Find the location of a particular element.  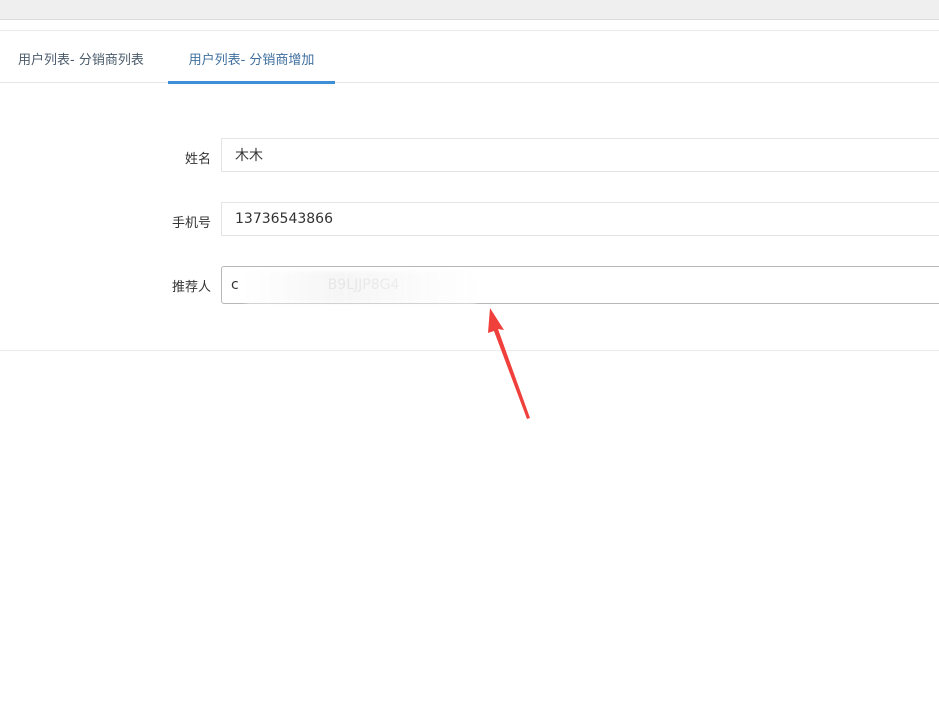

tab-distributor-list: 用户列表- 分销商列表 is located at coordinates (81, 57).